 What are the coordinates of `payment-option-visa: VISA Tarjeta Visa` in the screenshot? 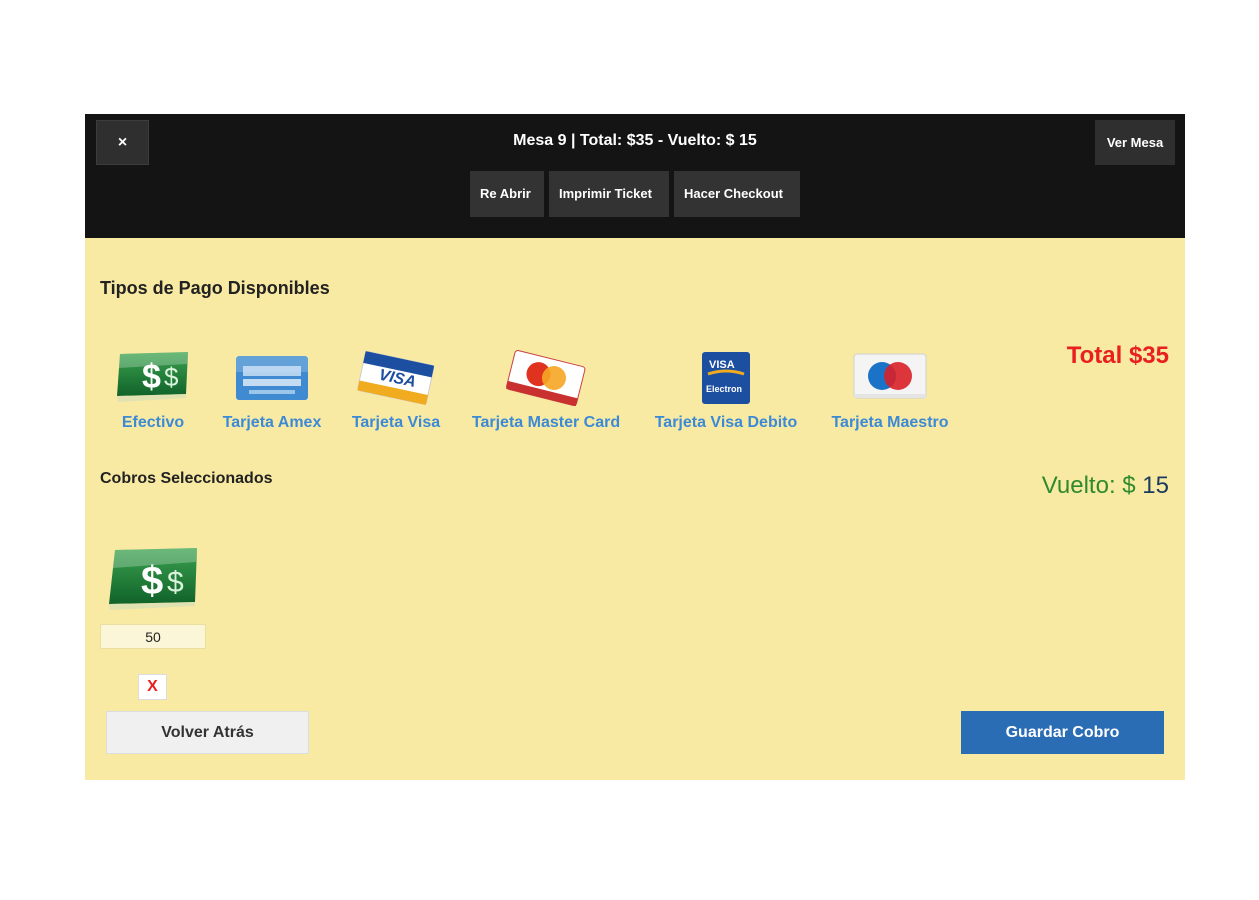 It's located at (396, 389).